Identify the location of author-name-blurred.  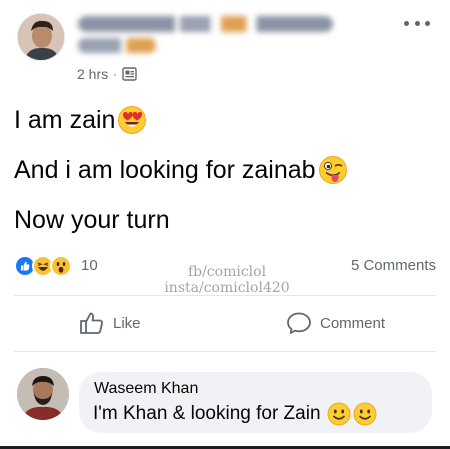
(209, 35).